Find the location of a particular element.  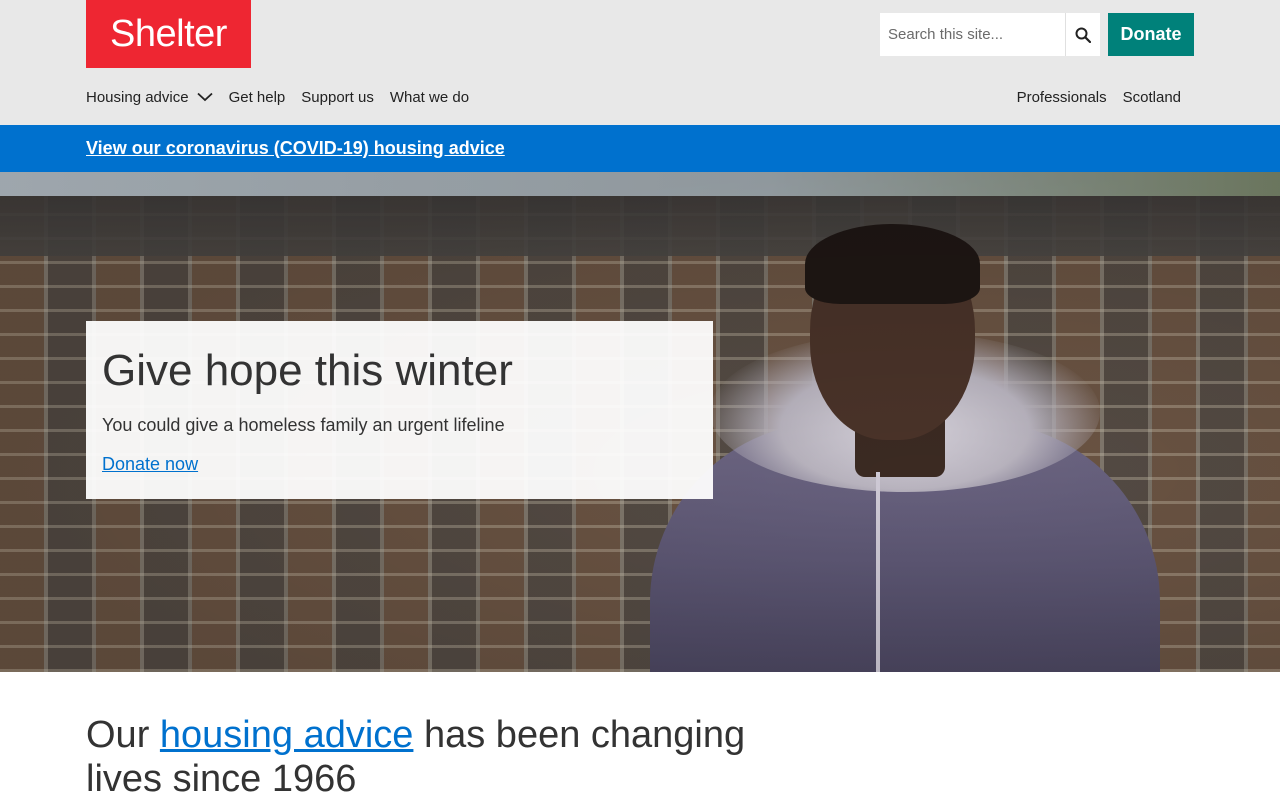

headline-prefix: Our is located at coordinates (123, 735).